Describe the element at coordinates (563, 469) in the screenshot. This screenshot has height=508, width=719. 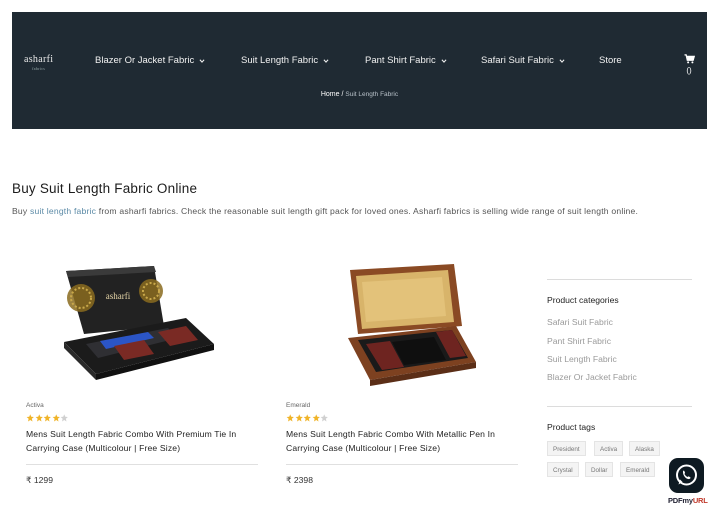
I see `tag-crystal: Crystal` at that location.